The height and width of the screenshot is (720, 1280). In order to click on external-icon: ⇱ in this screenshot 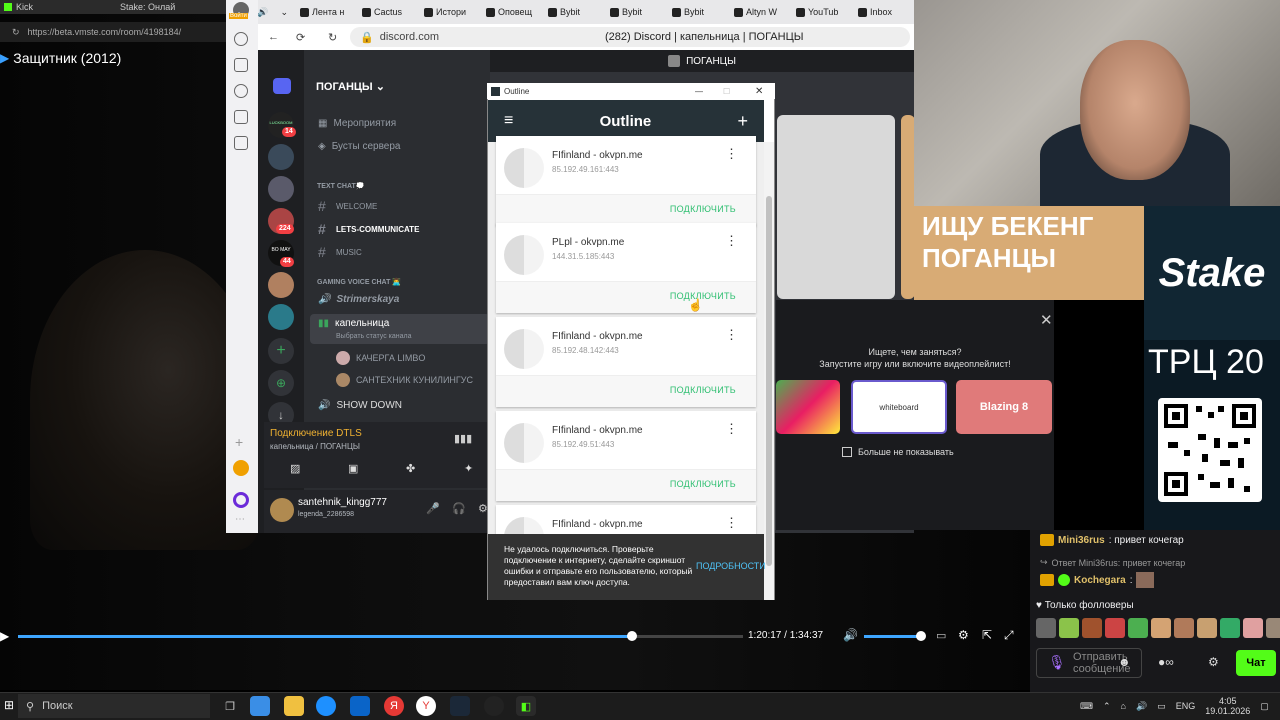, I will do `click(987, 635)`.